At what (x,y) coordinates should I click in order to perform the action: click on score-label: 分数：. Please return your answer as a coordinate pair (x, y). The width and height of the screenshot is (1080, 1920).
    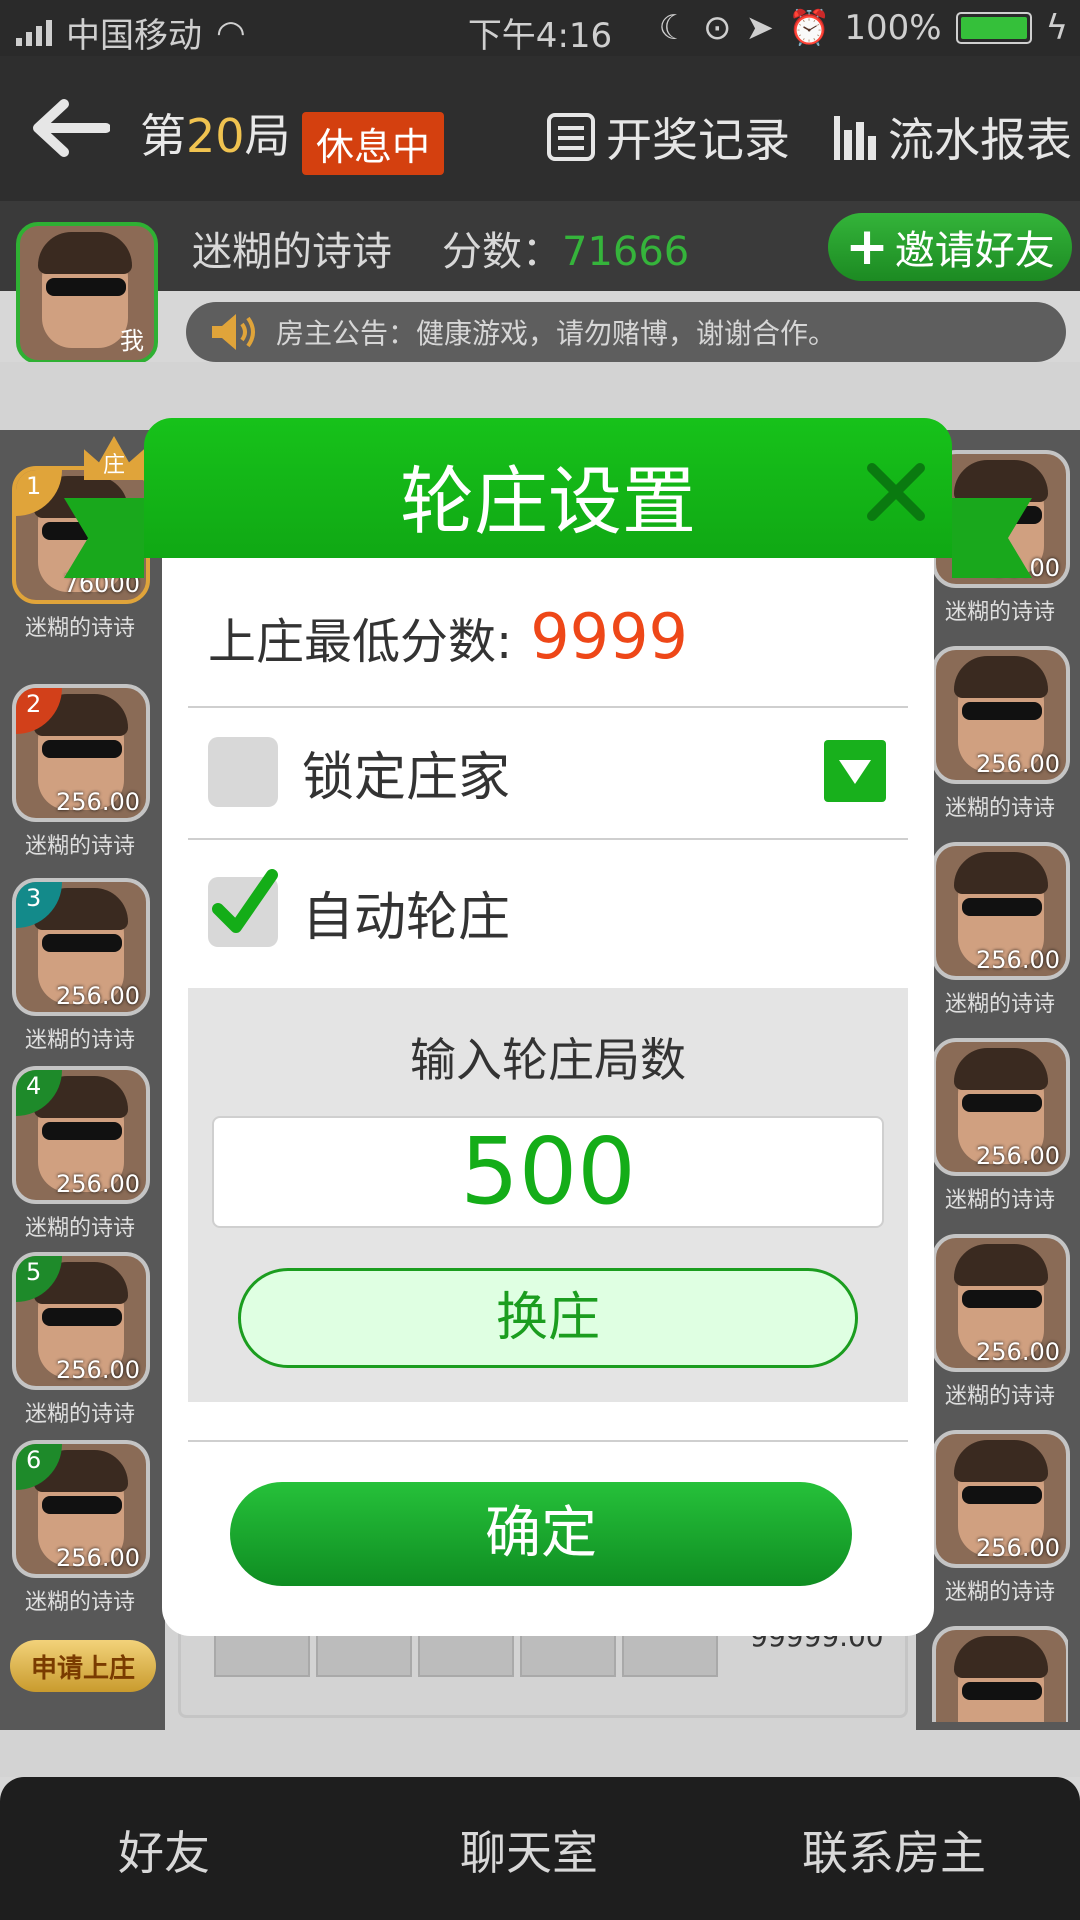
    Looking at the image, I should click on (502, 252).